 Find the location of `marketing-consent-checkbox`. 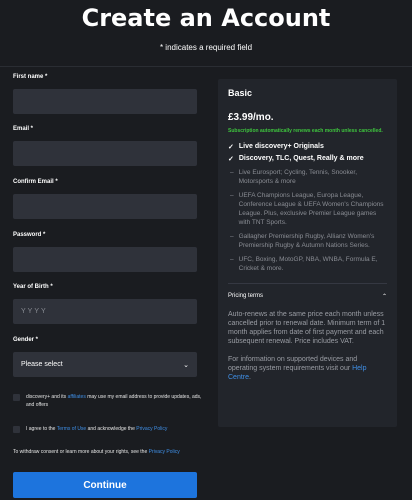

marketing-consent-checkbox is located at coordinates (16, 397).